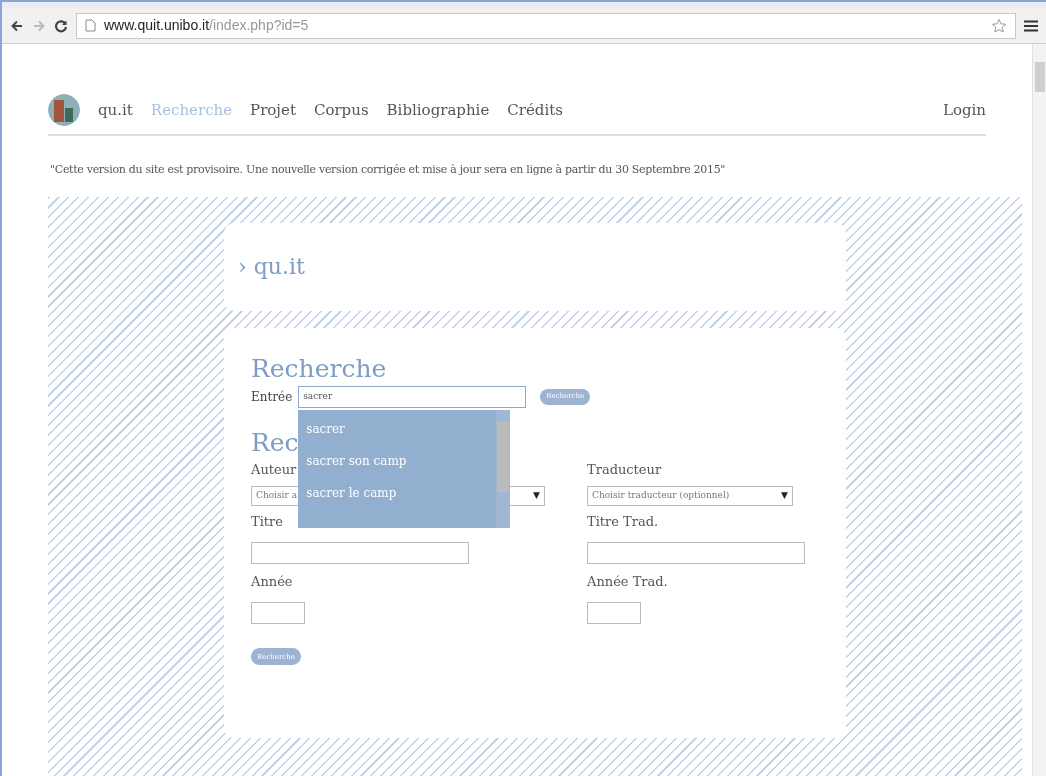  Describe the element at coordinates (623, 521) in the screenshot. I see `title-trad-label: Titre Trad.` at that location.